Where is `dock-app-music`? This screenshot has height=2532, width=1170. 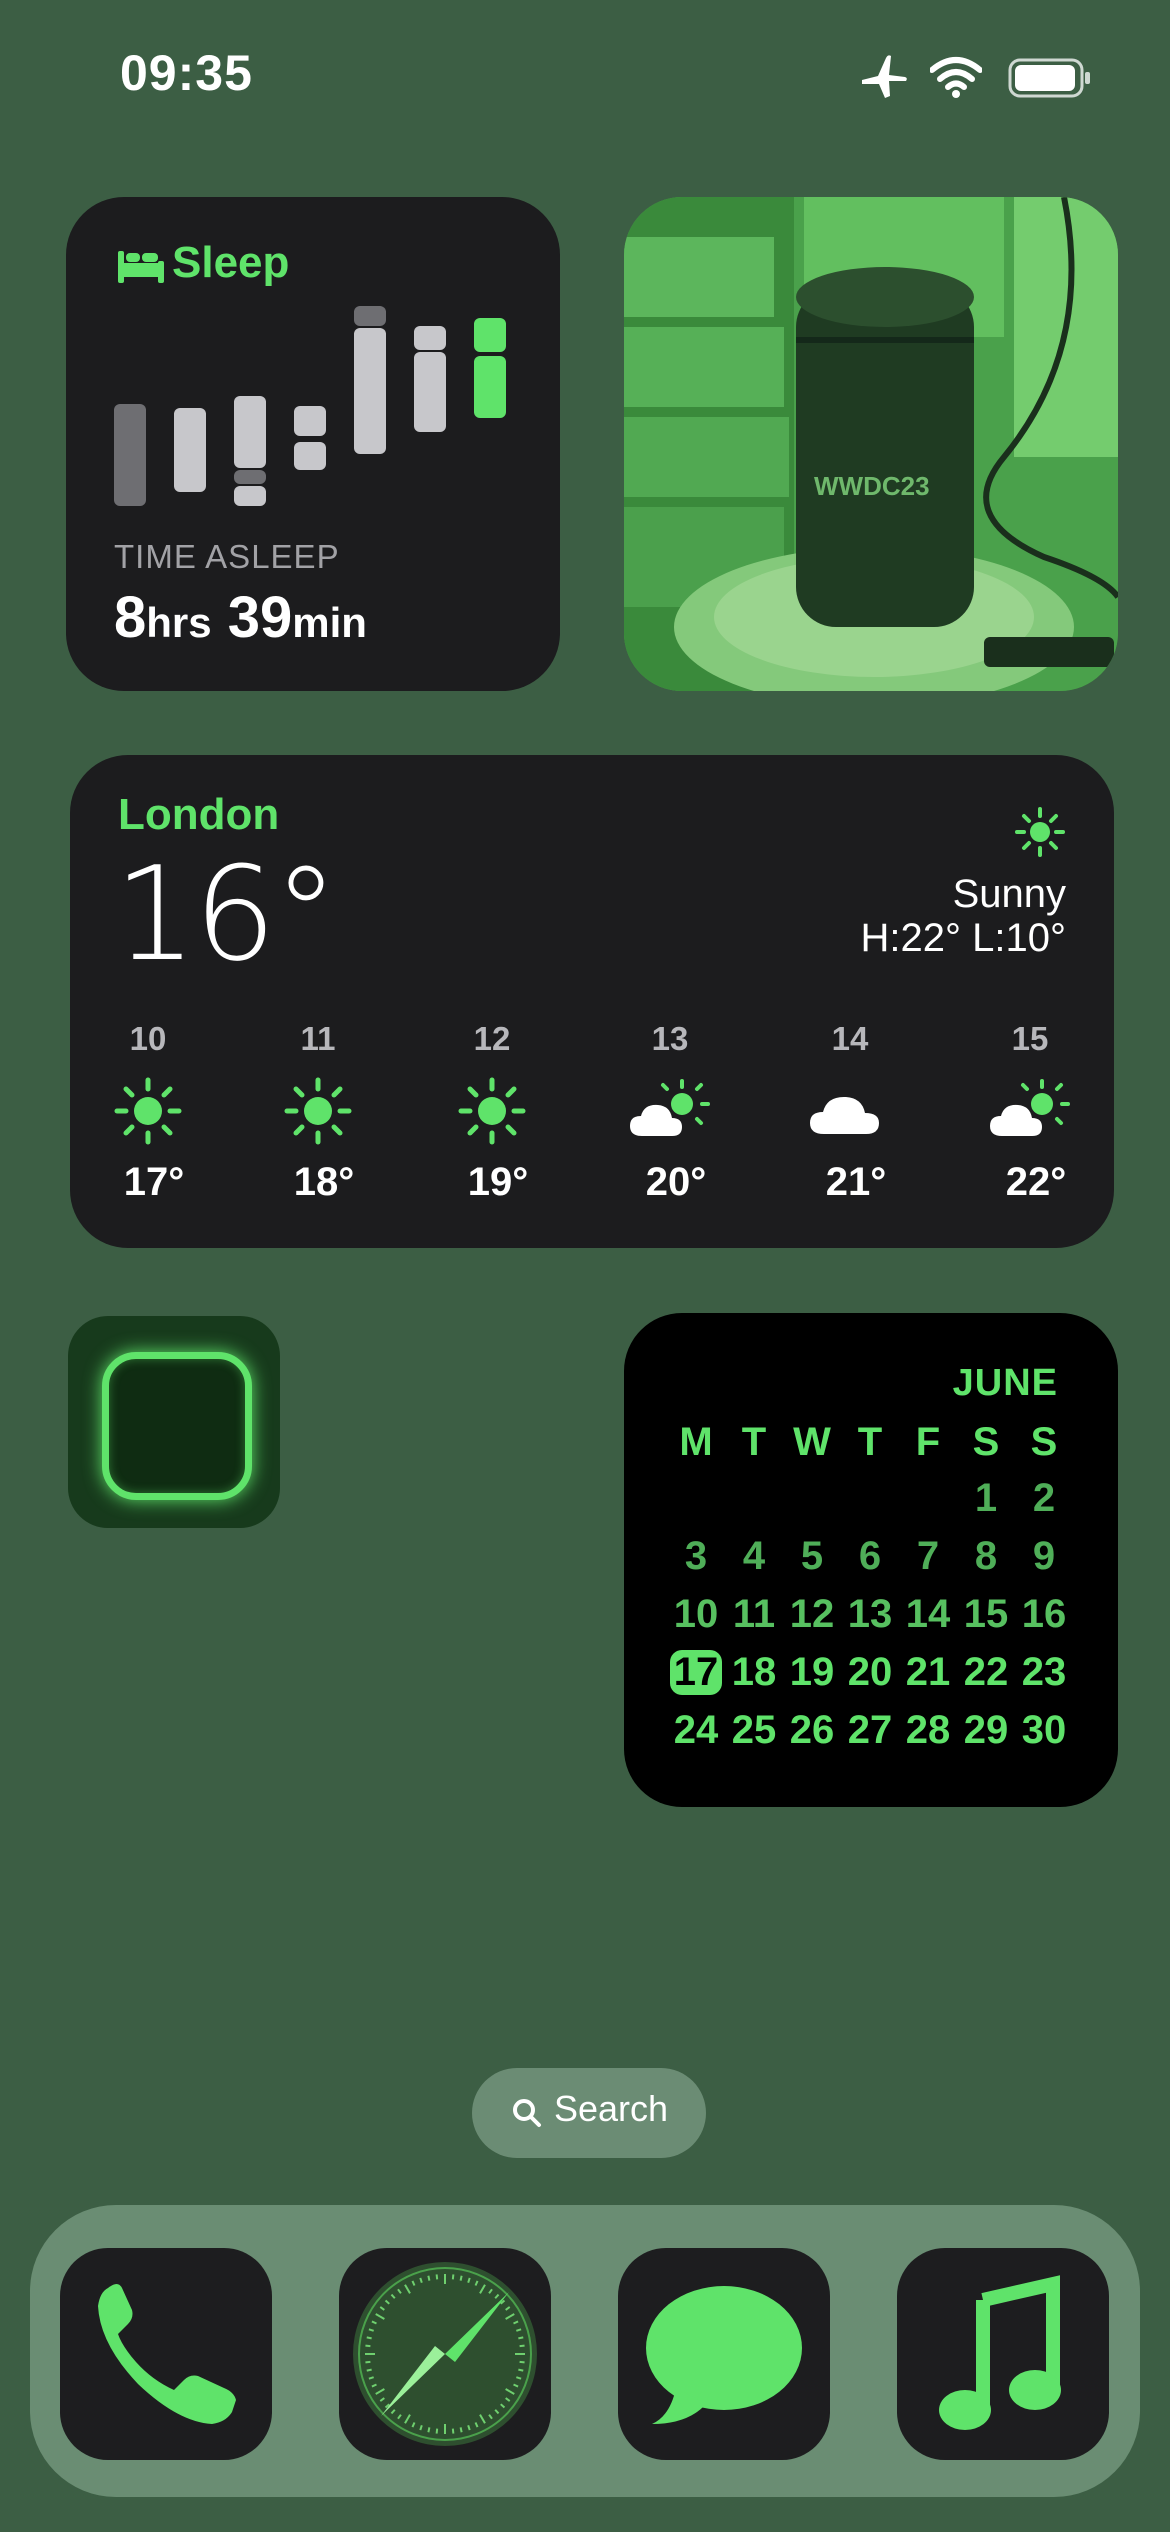
dock-app-music is located at coordinates (1003, 2354).